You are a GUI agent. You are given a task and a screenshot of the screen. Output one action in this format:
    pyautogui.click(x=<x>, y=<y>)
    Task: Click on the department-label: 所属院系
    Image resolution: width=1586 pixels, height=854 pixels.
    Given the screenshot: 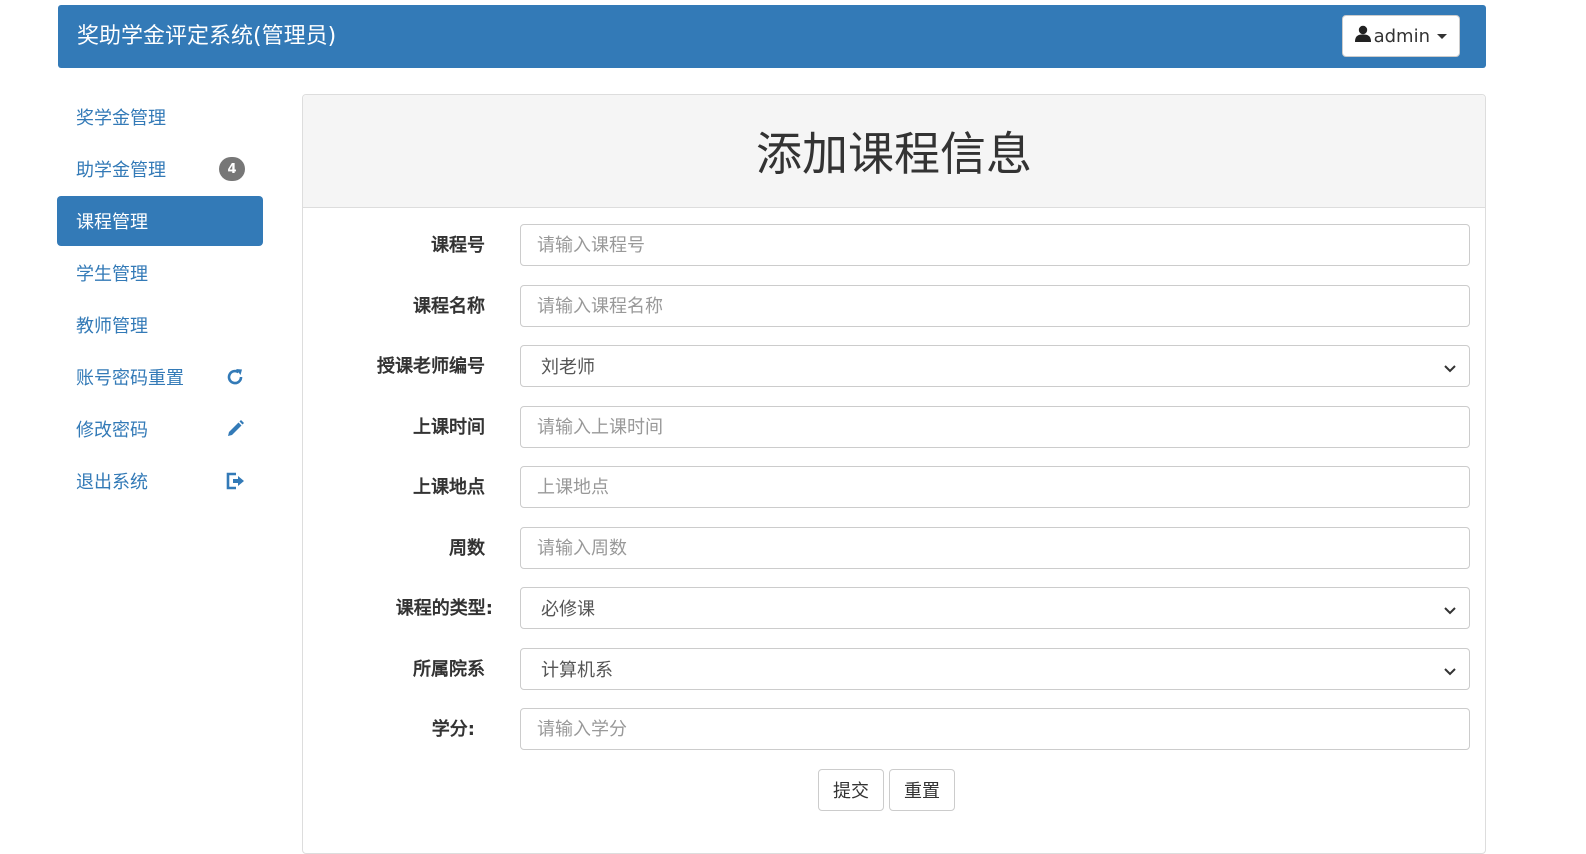 What is the action you would take?
    pyautogui.click(x=449, y=669)
    